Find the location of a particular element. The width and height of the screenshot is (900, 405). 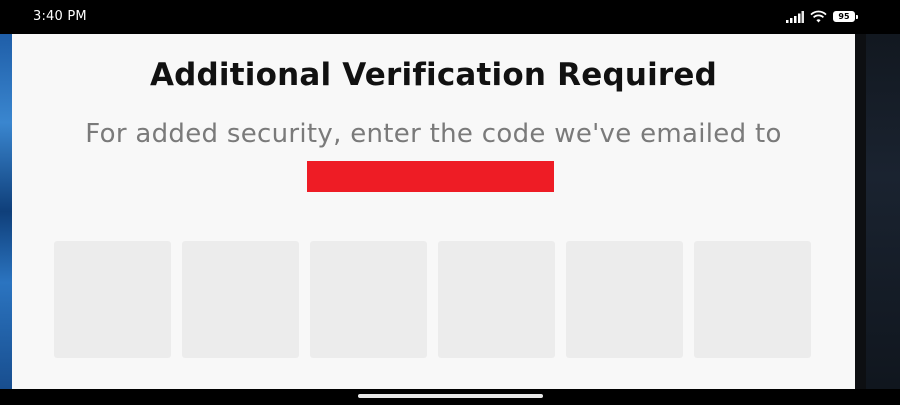

signal-icon is located at coordinates (795, 16).